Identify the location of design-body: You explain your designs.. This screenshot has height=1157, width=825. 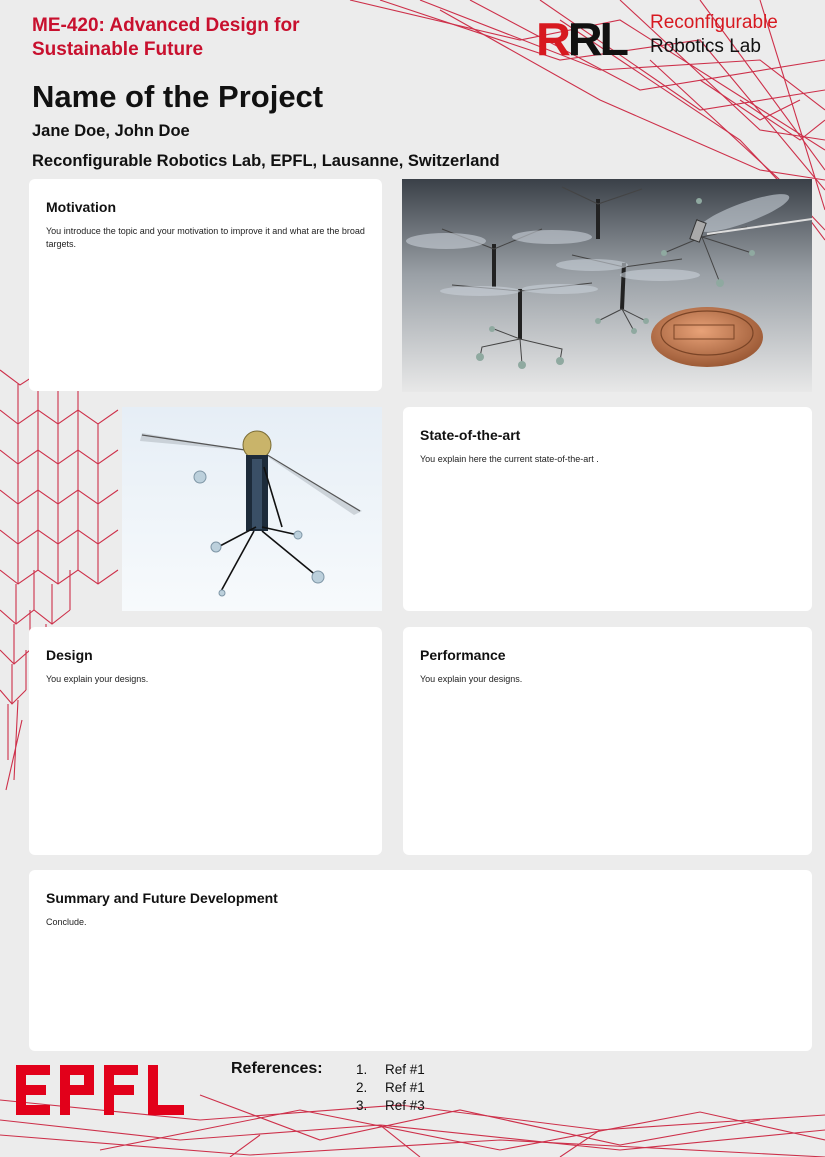
(97, 679).